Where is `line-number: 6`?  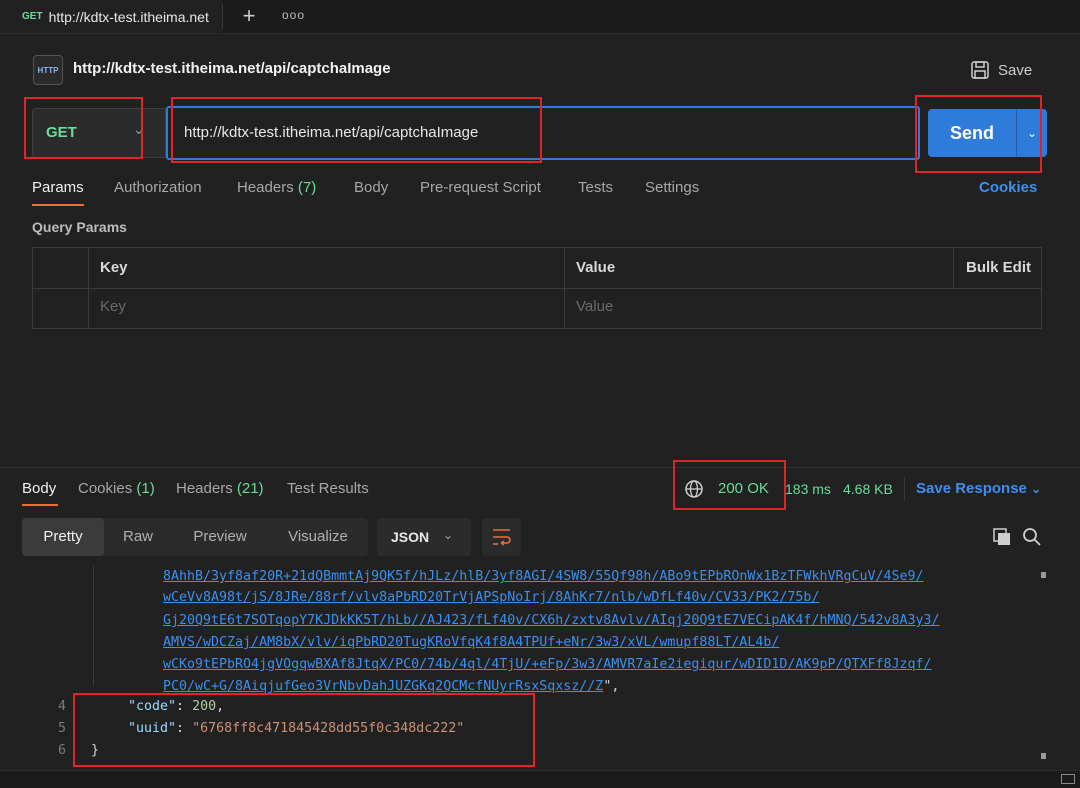
line-number: 6 is located at coordinates (61, 750).